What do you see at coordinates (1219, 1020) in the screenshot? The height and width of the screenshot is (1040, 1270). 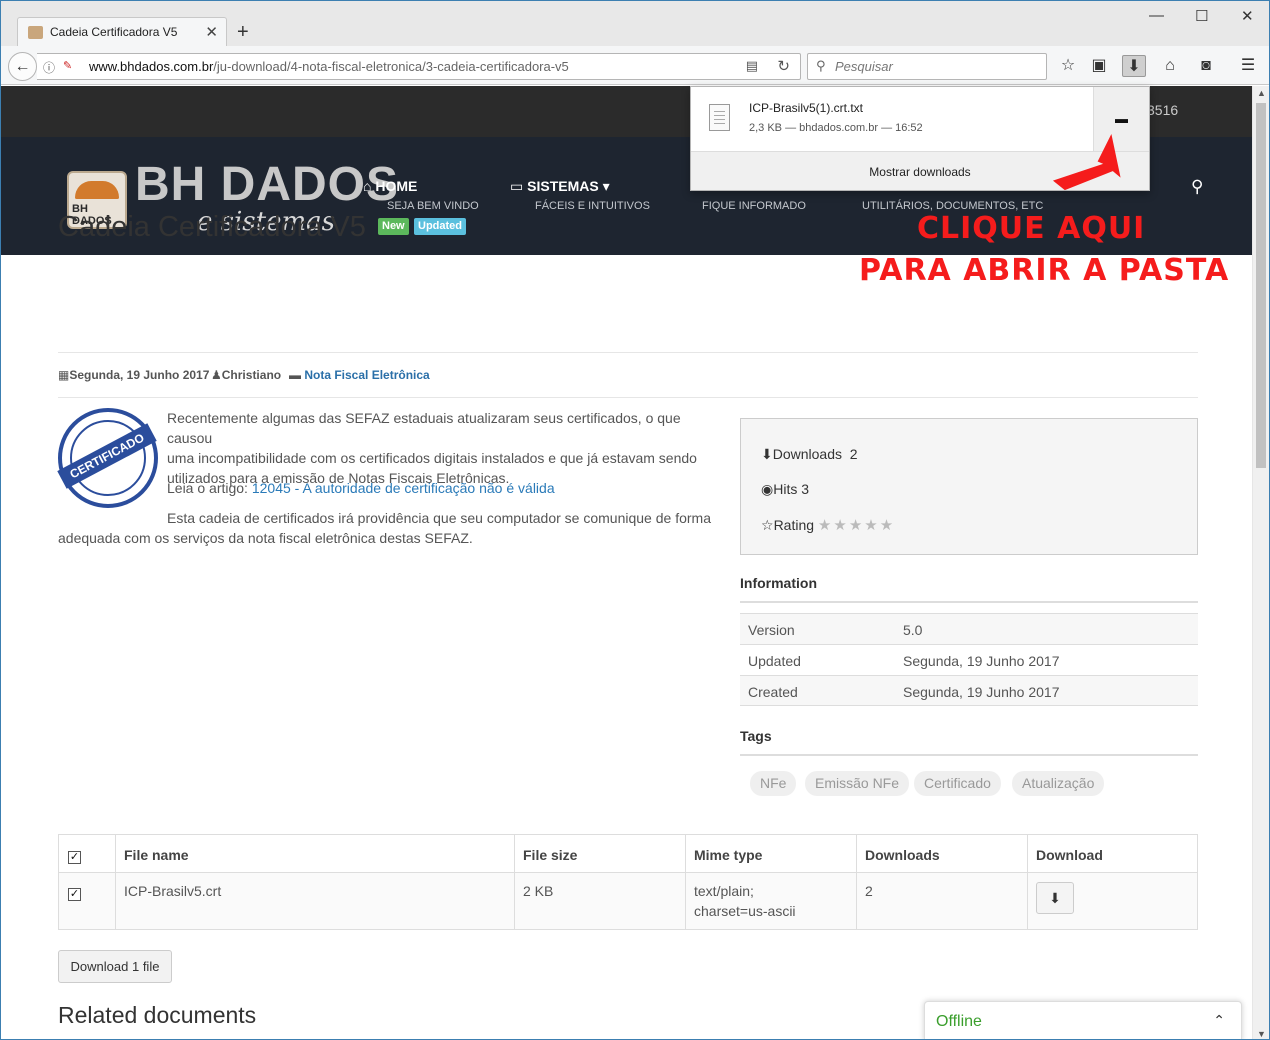 I see `chevron-up-icon: ⌃` at bounding box center [1219, 1020].